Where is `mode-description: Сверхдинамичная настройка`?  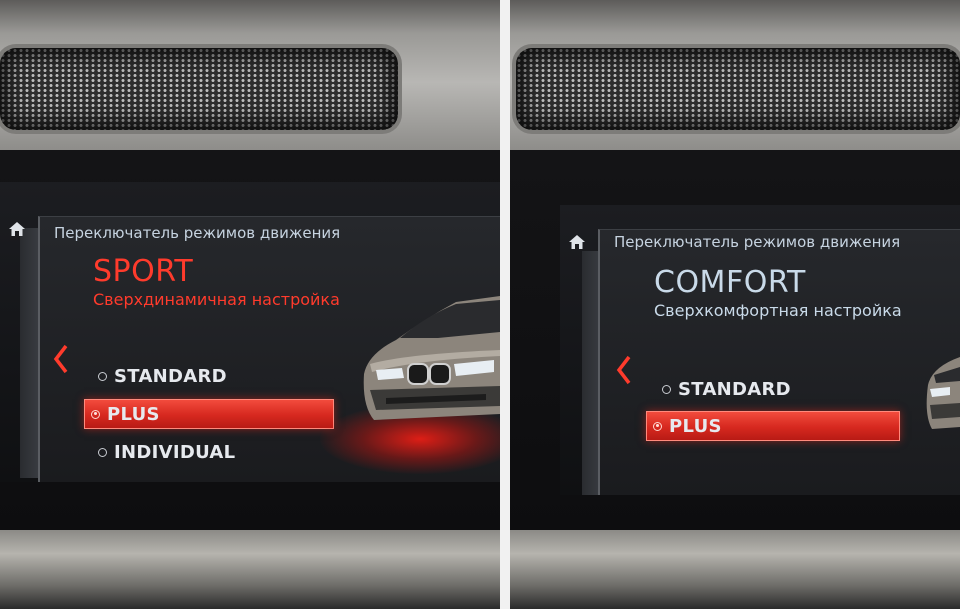 mode-description: Сверхдинамичная настройка is located at coordinates (216, 299).